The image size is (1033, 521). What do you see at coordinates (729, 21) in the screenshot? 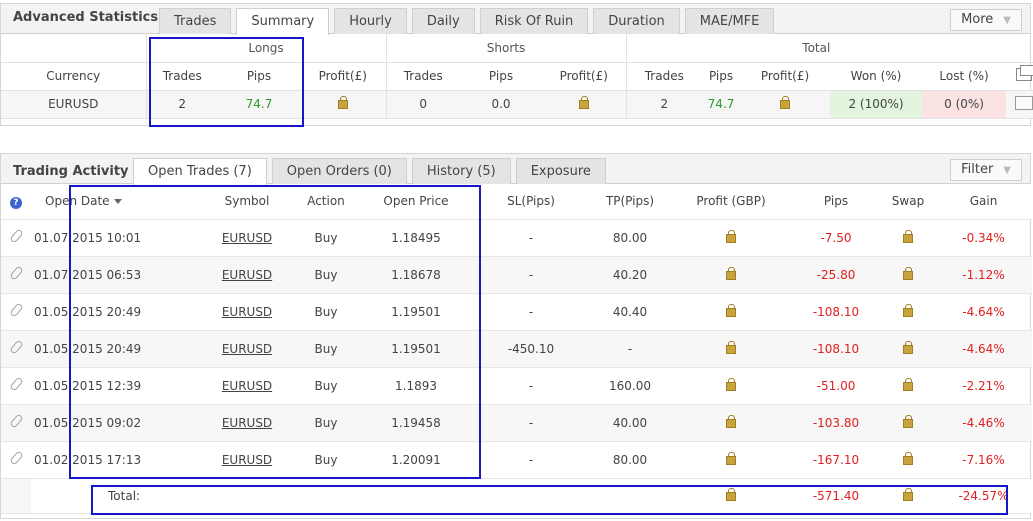
I see `tab-mae-mfe: MAE/MFE` at bounding box center [729, 21].